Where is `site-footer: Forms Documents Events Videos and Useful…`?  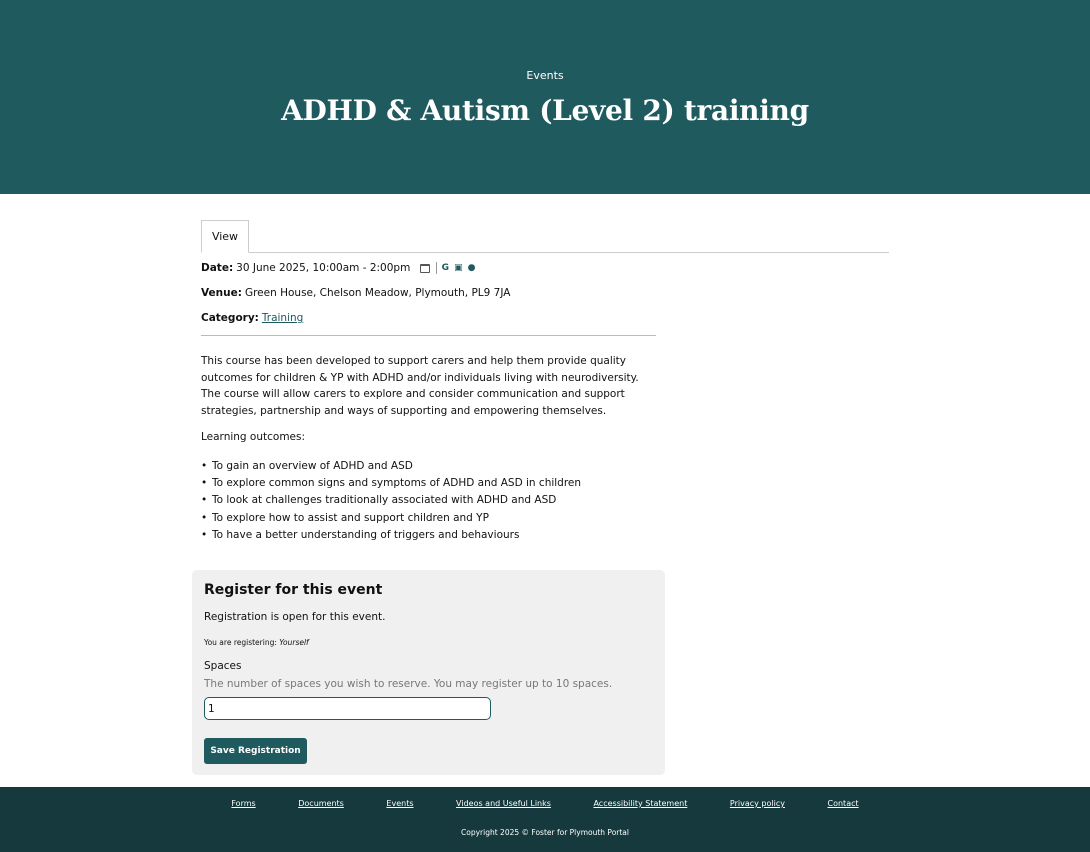
site-footer: Forms Documents Events Videos and Useful… is located at coordinates (545, 819).